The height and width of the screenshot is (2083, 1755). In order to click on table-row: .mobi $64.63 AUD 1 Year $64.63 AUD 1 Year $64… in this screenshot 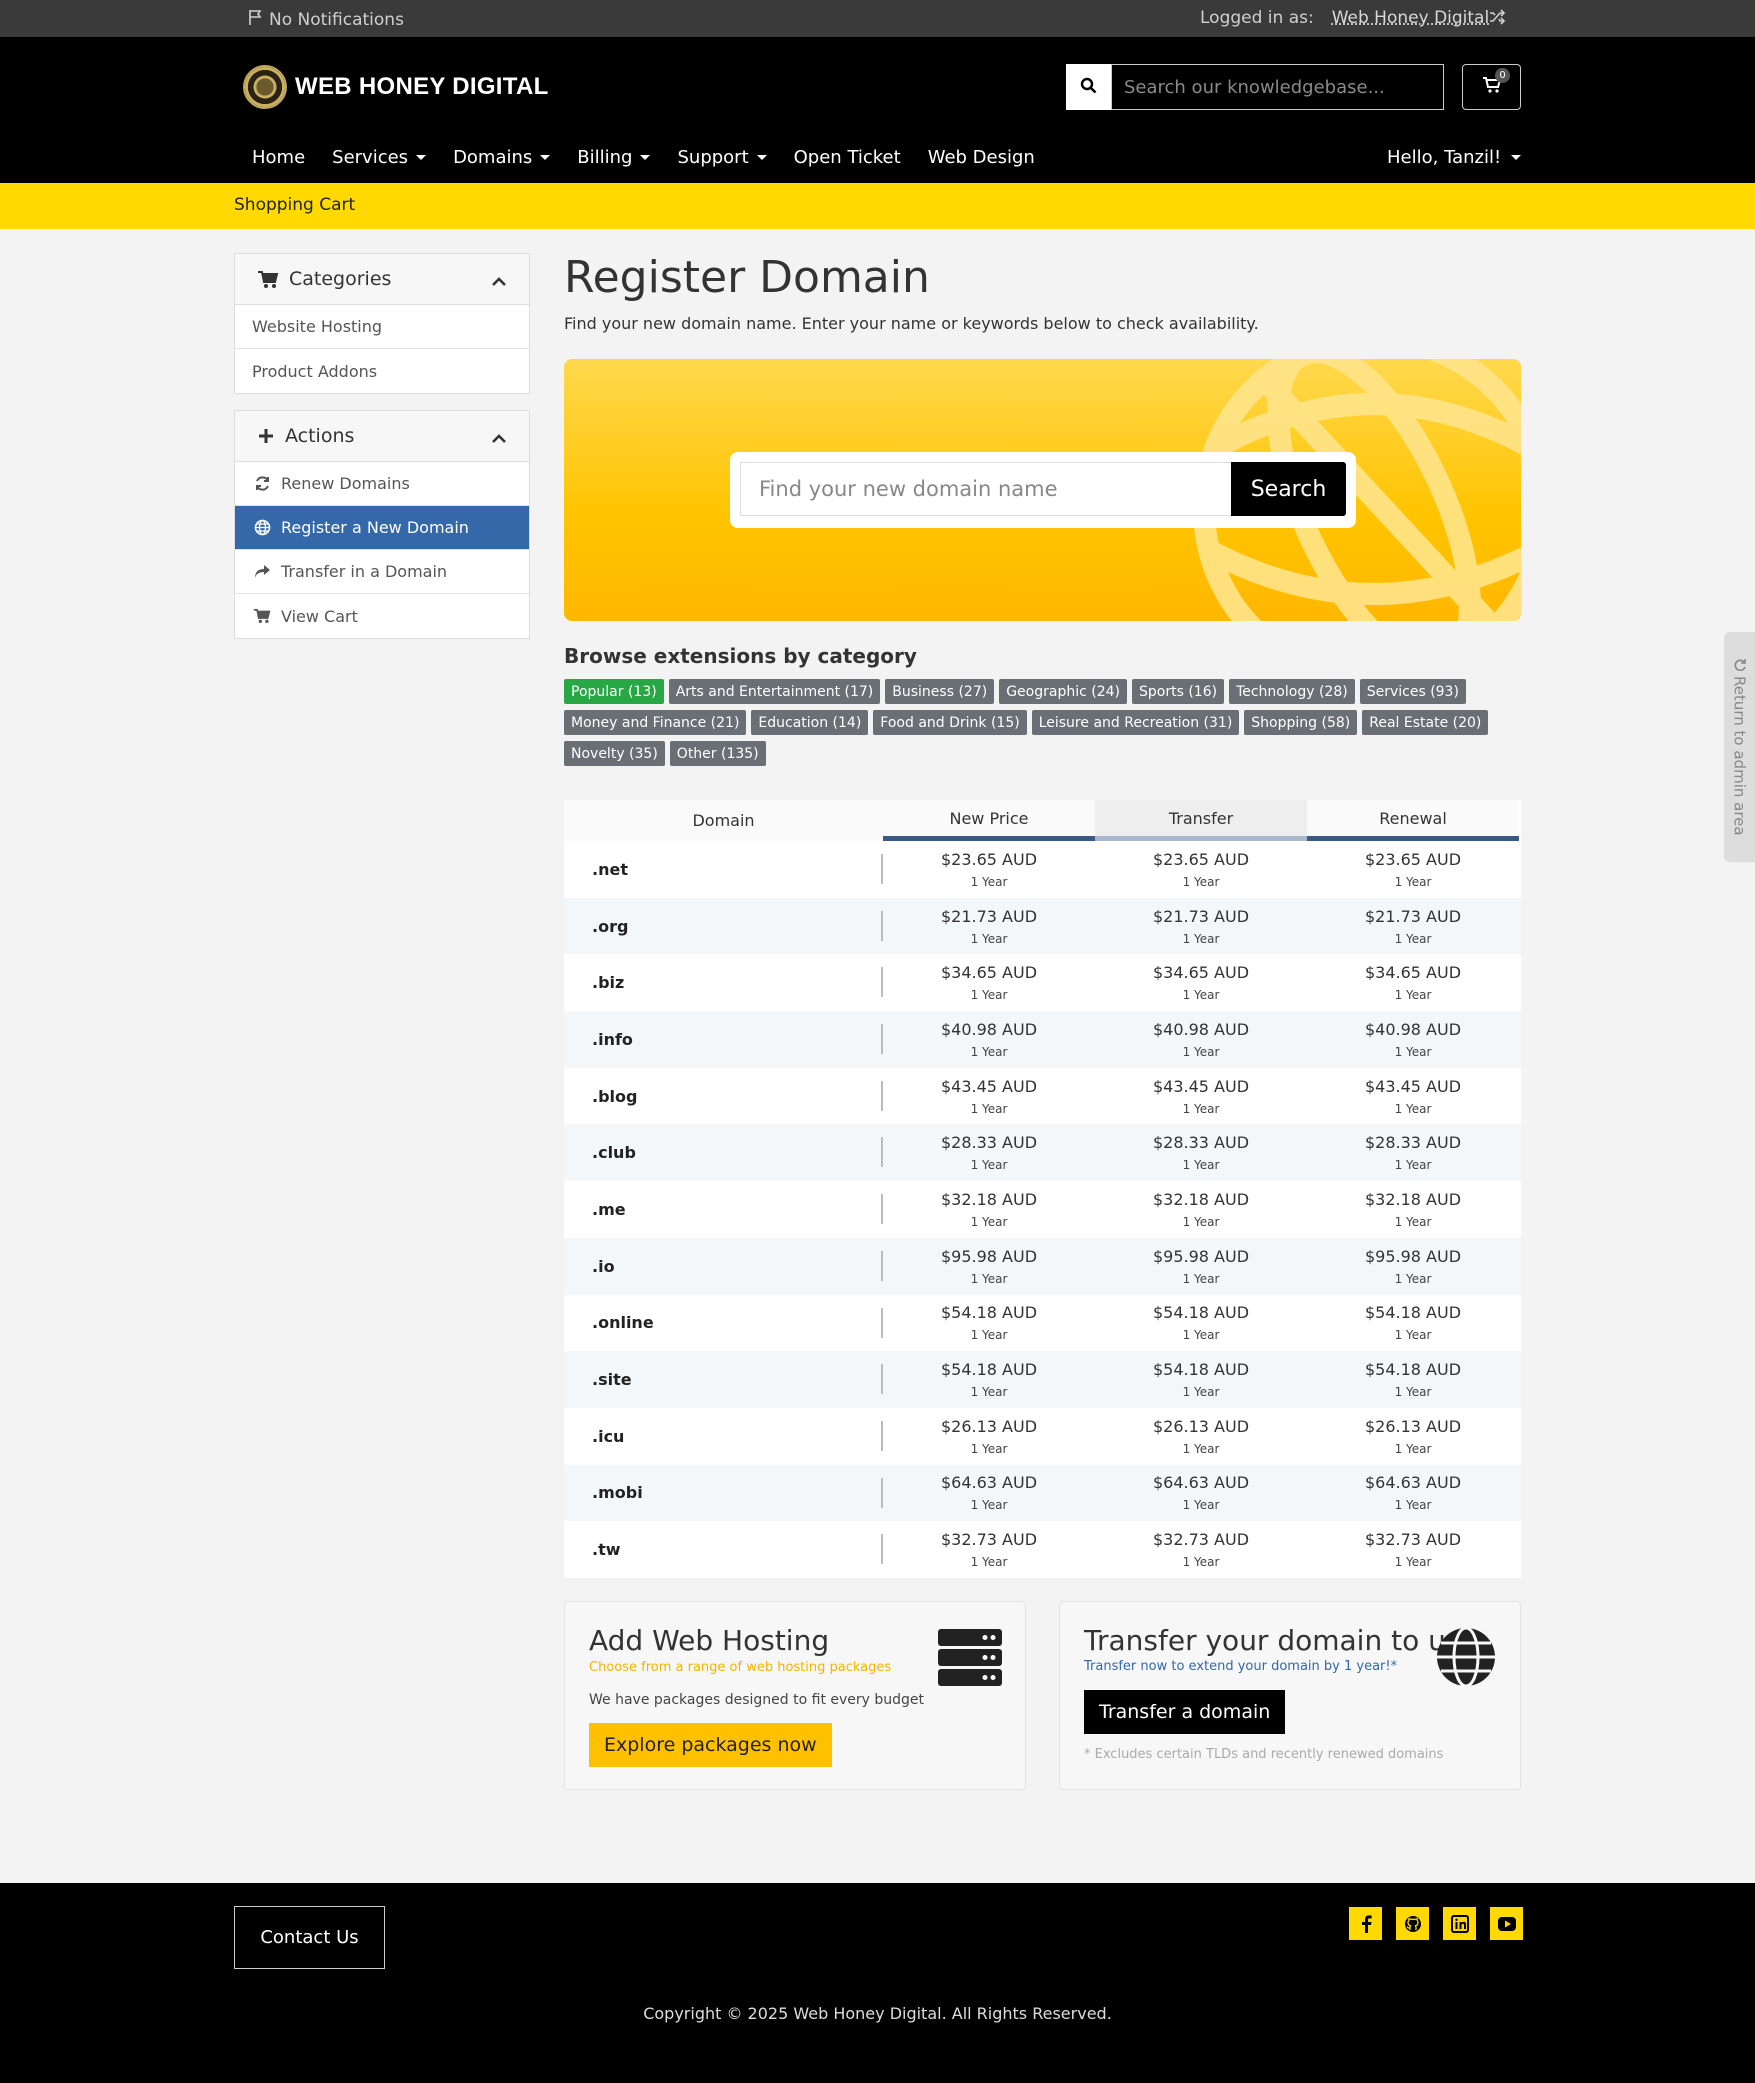, I will do `click(1042, 1493)`.